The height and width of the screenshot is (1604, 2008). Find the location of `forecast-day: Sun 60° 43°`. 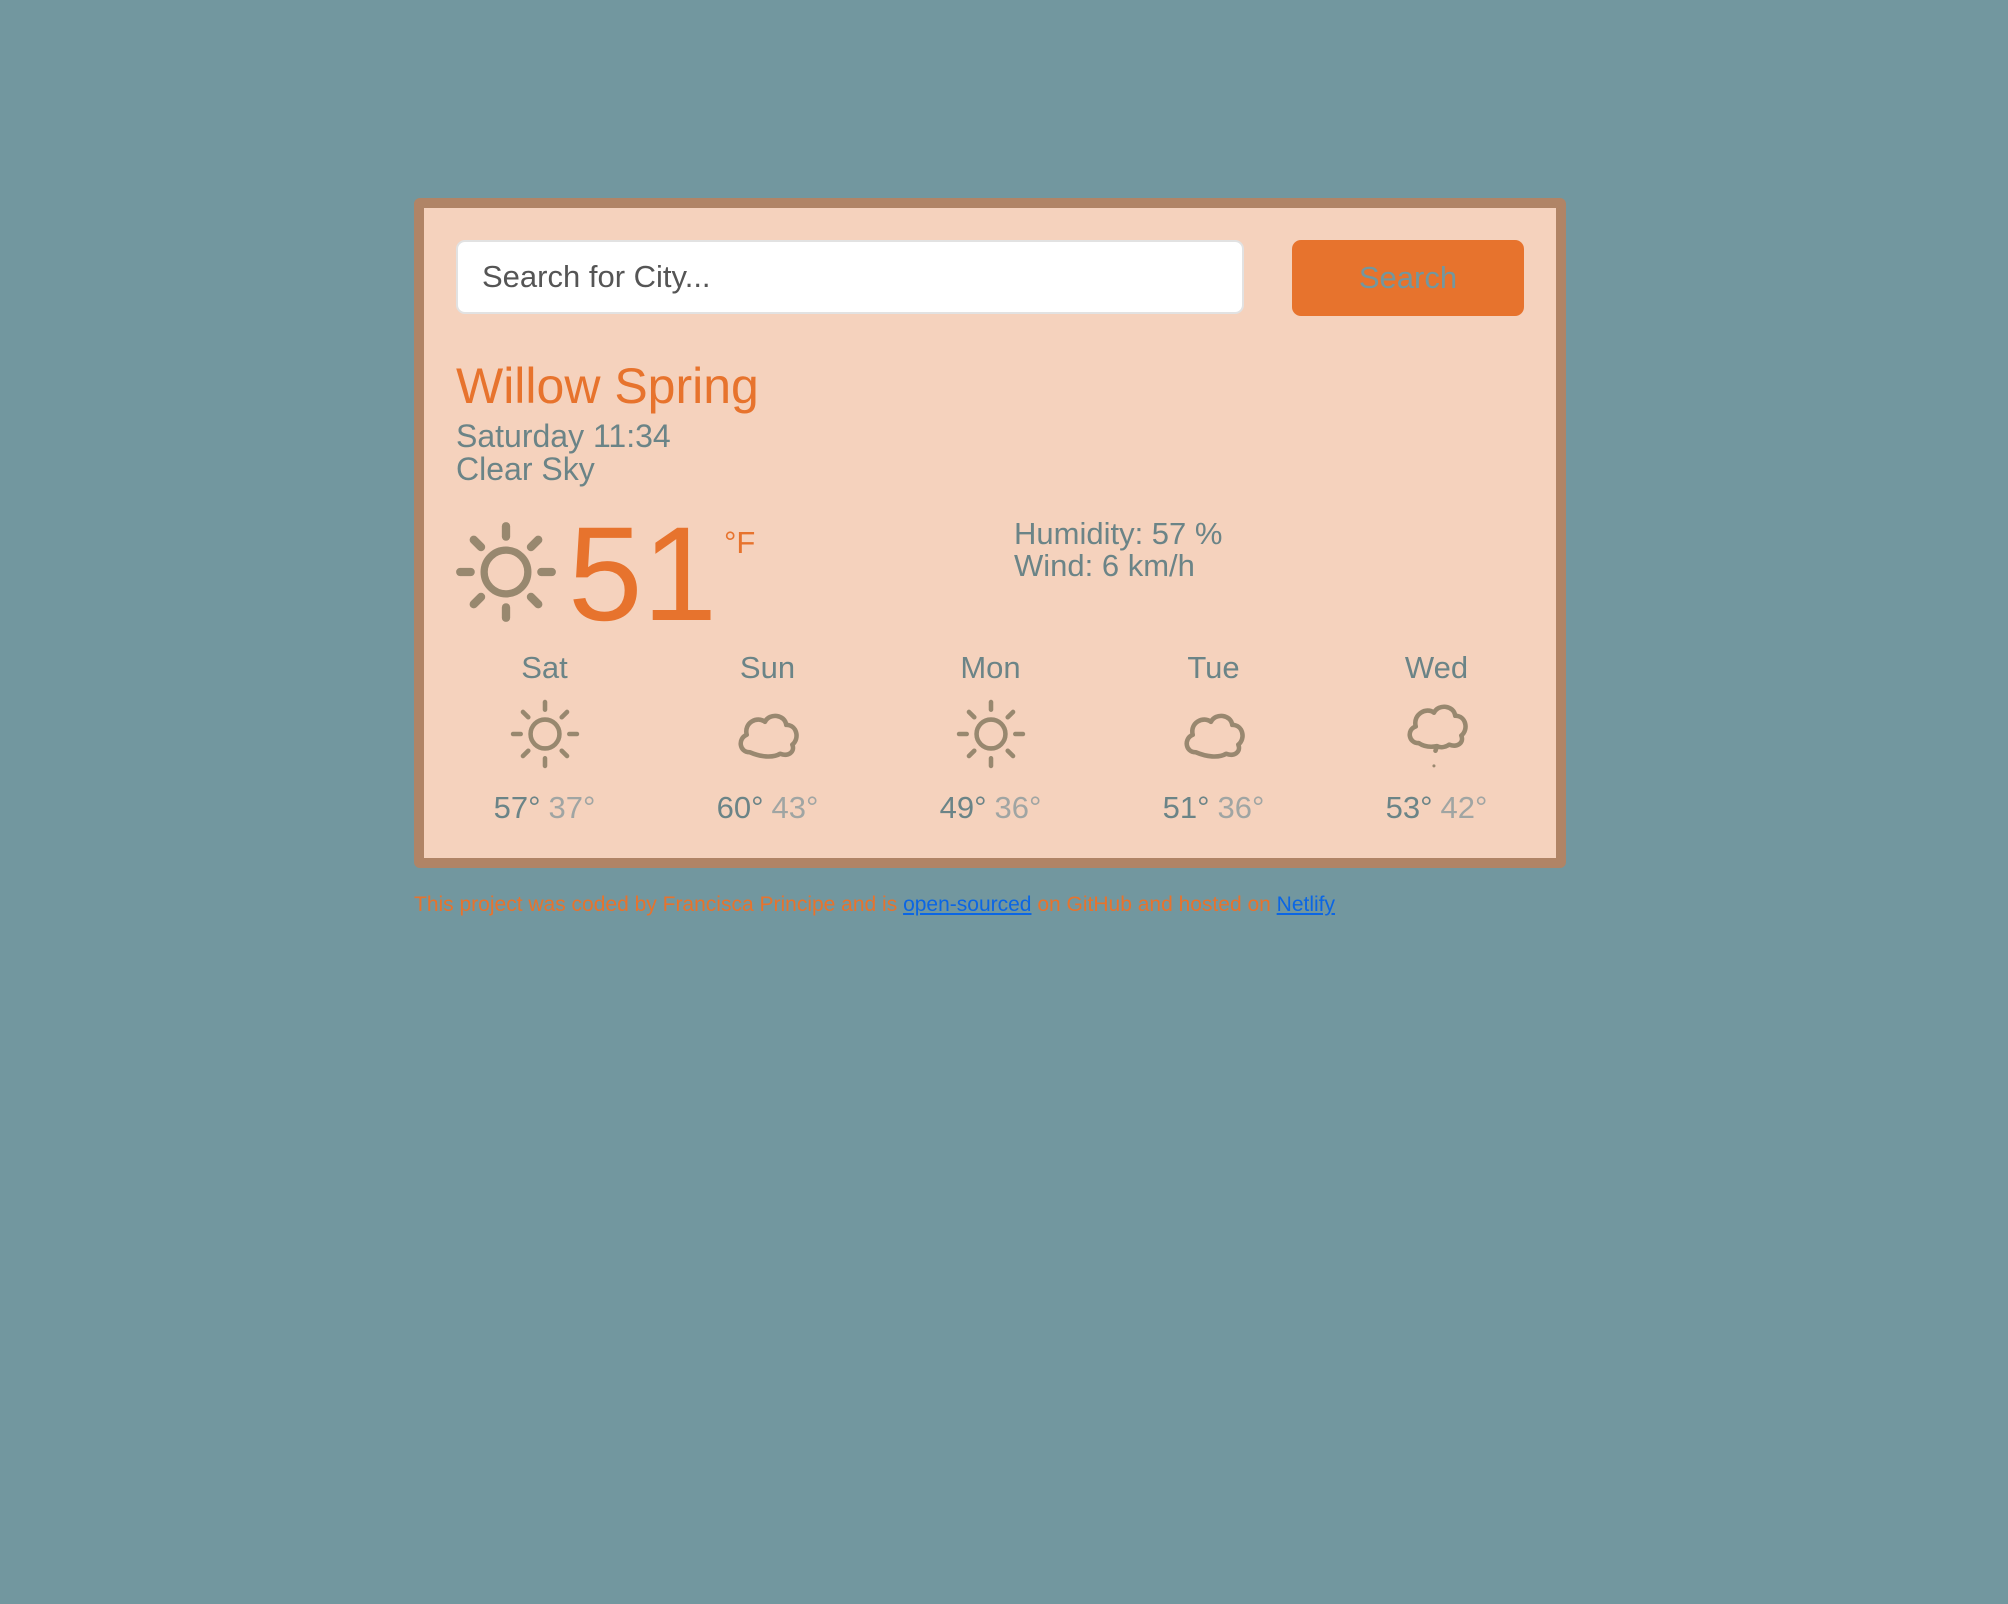

forecast-day: Sun 60° 43° is located at coordinates (767, 738).